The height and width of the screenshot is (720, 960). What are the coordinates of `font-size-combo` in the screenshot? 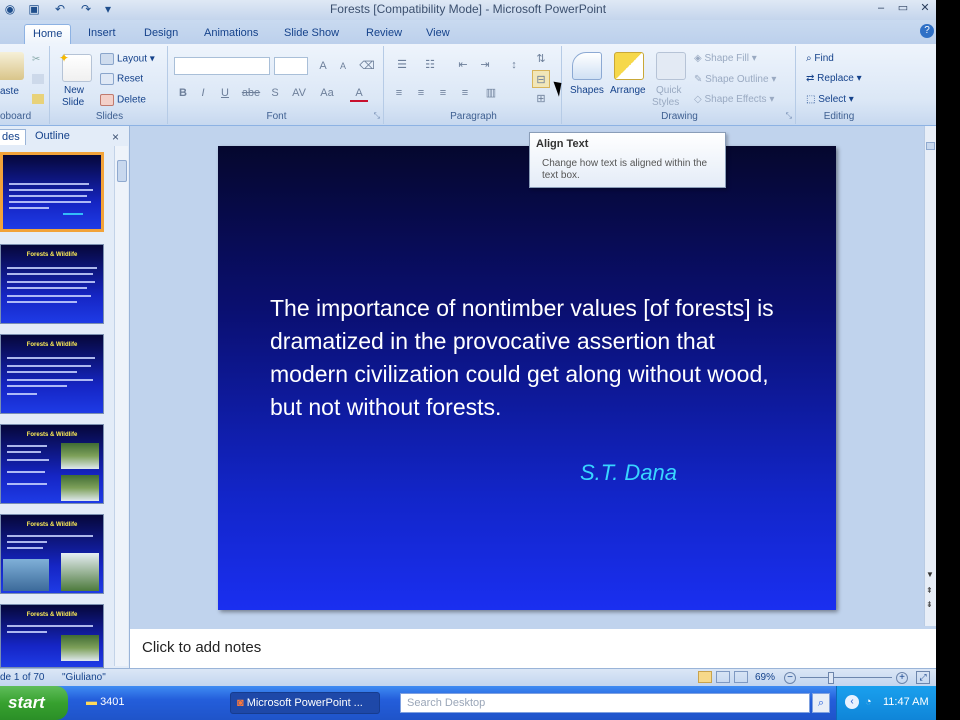 It's located at (291, 66).